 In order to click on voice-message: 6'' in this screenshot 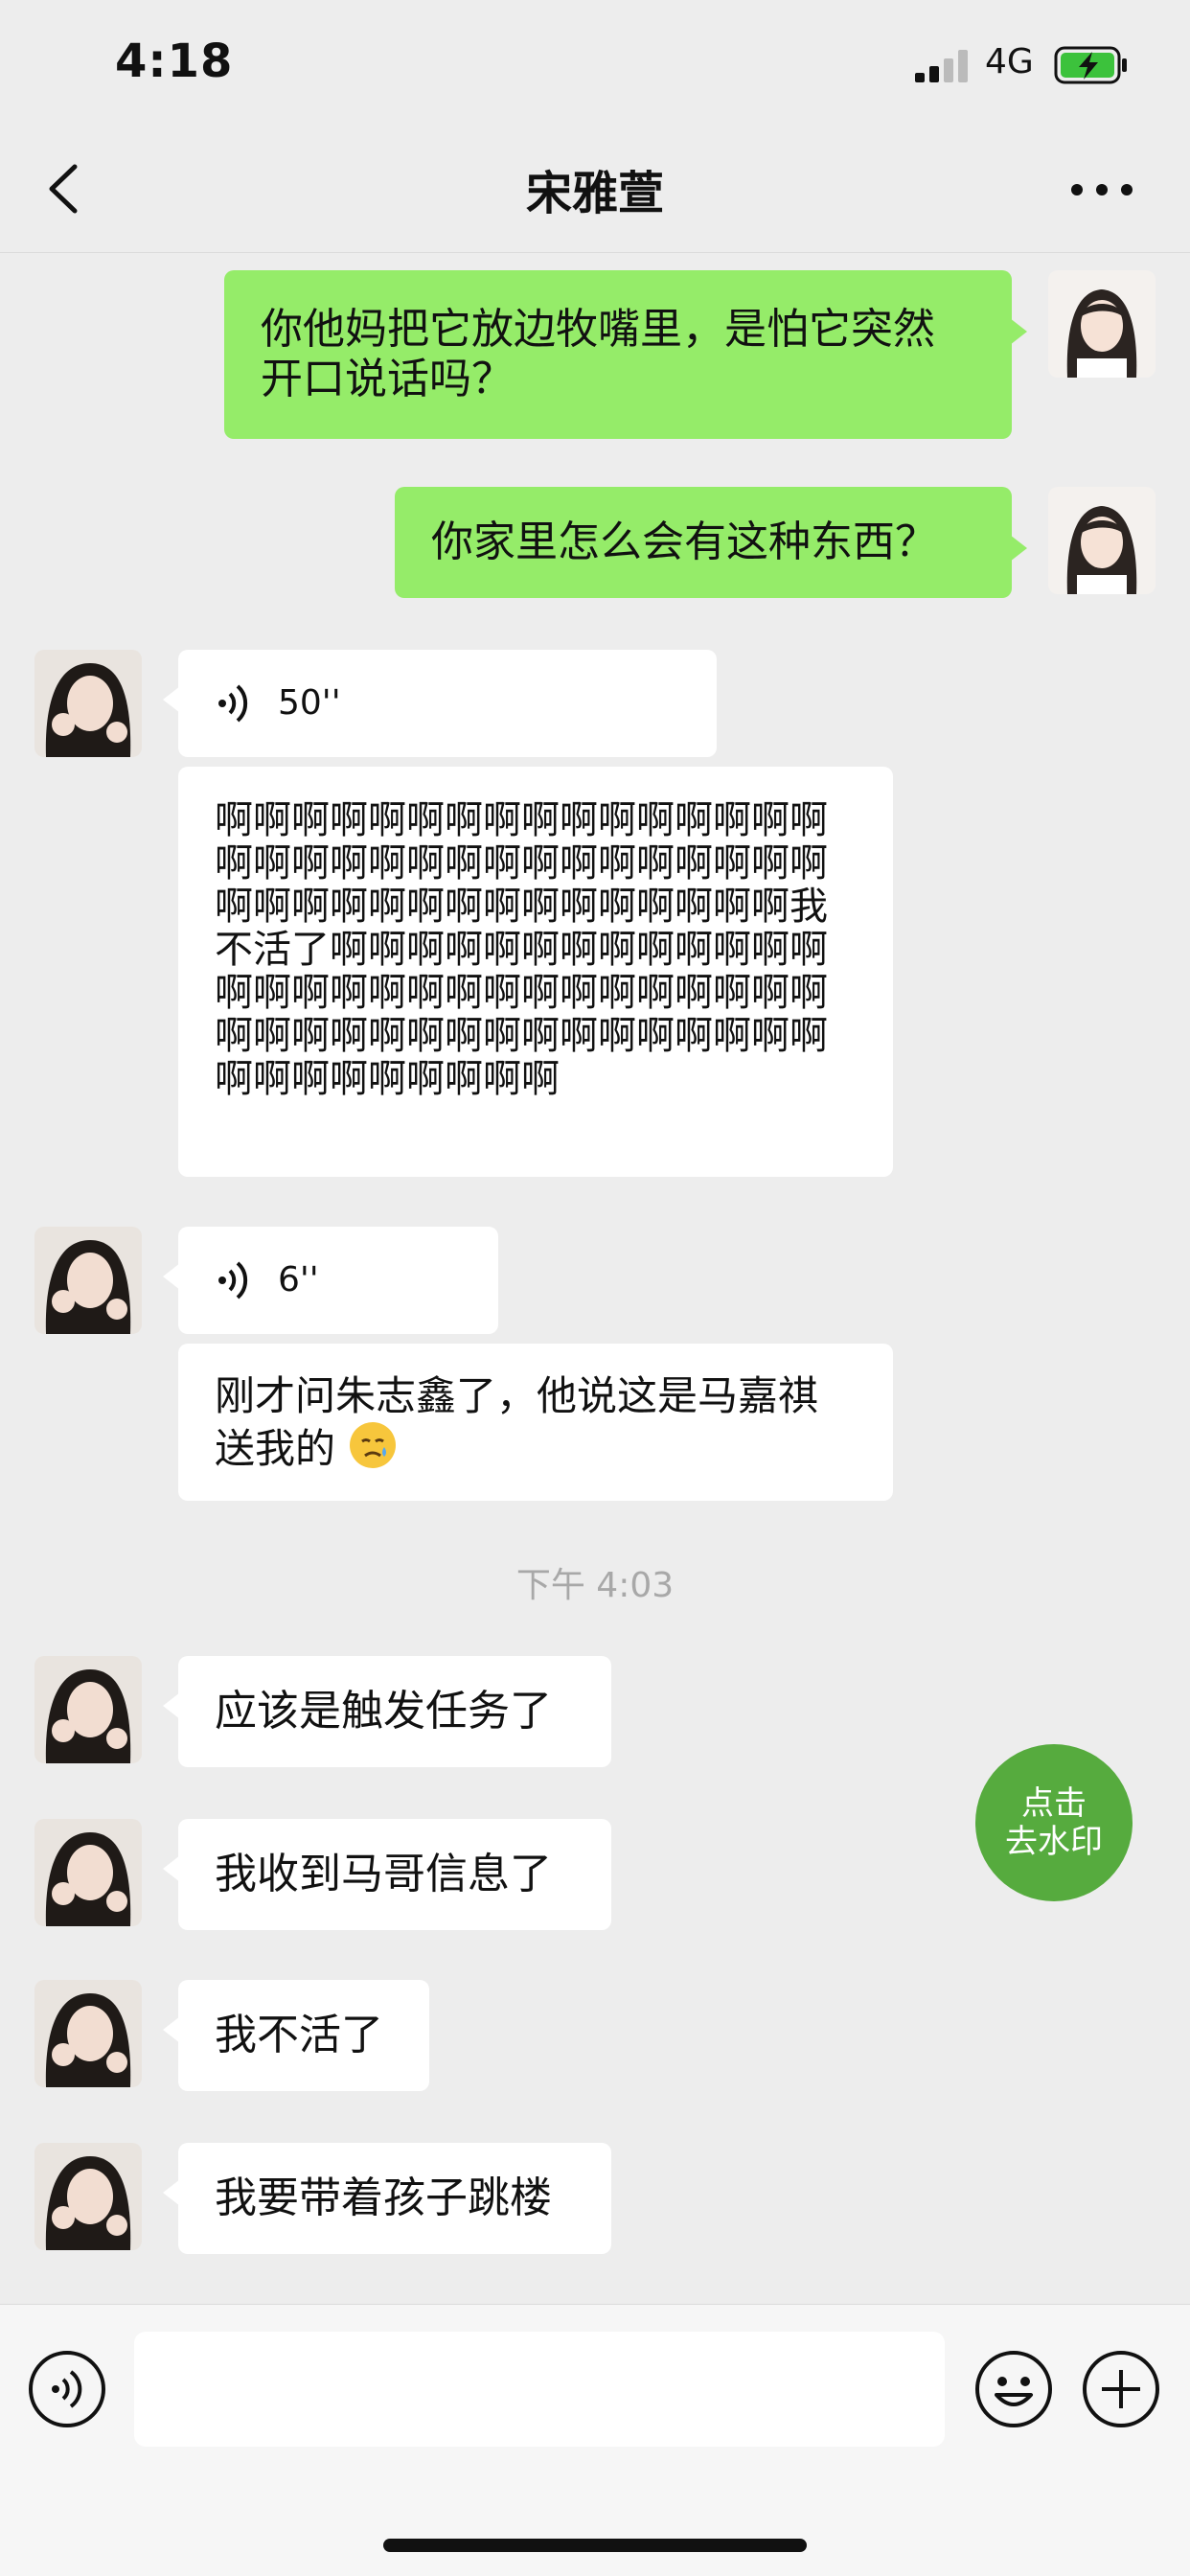, I will do `click(331, 1280)`.